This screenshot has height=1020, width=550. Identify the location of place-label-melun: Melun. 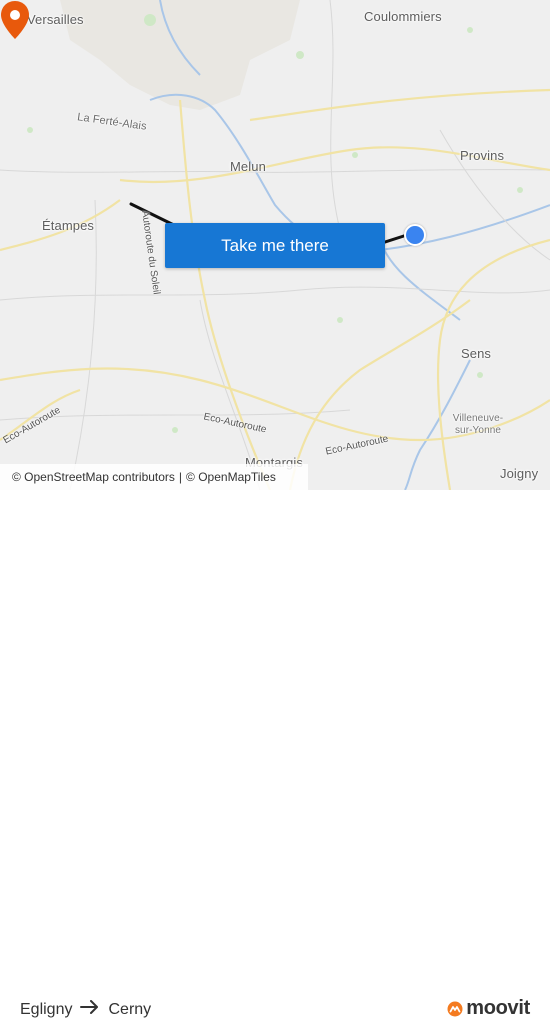
(248, 166).